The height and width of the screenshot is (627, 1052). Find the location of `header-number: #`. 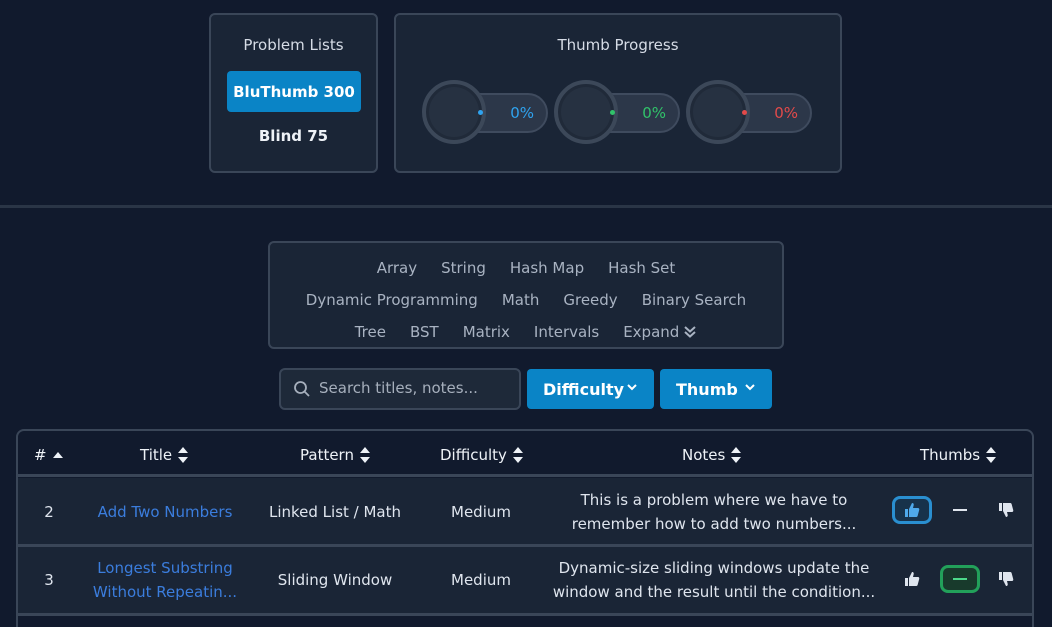

header-number: # is located at coordinates (48, 455).